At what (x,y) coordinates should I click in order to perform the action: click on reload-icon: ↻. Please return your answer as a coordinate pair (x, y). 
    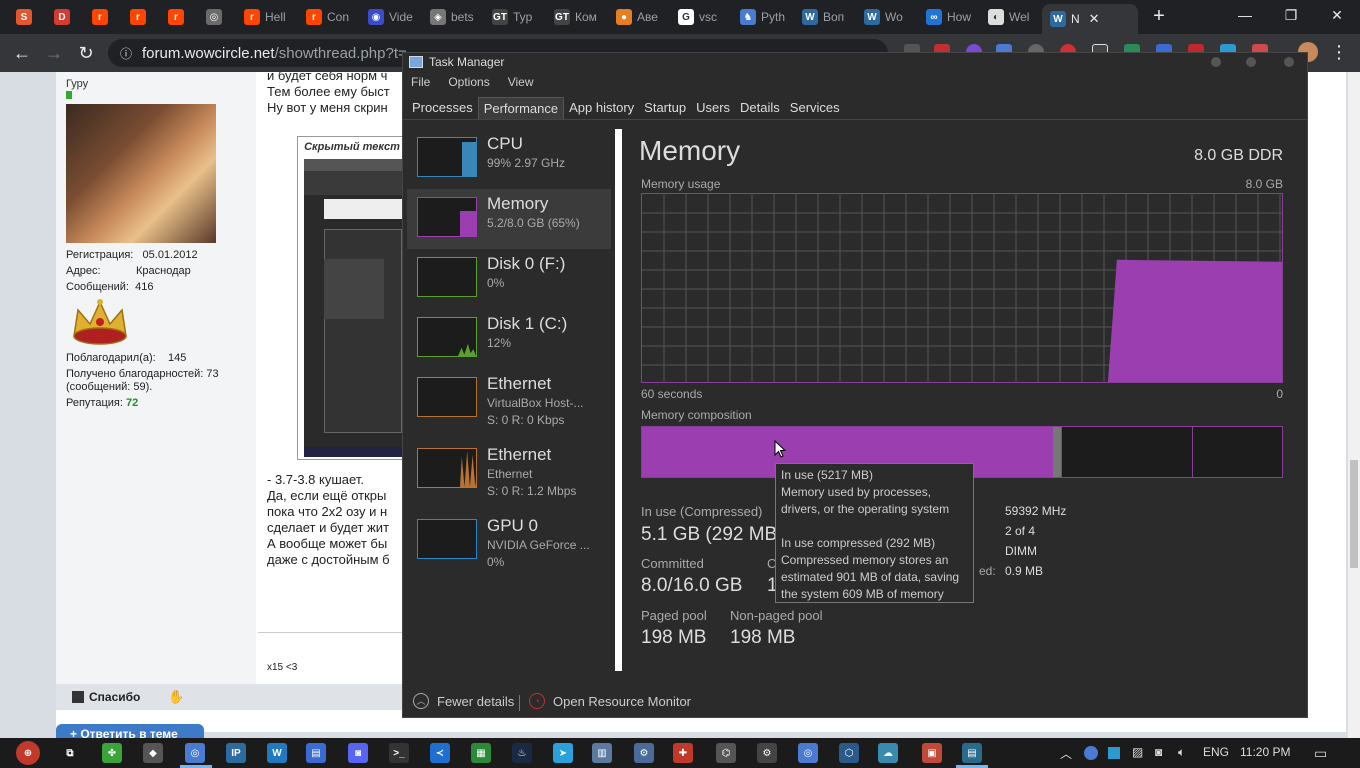
    Looking at the image, I should click on (86, 53).